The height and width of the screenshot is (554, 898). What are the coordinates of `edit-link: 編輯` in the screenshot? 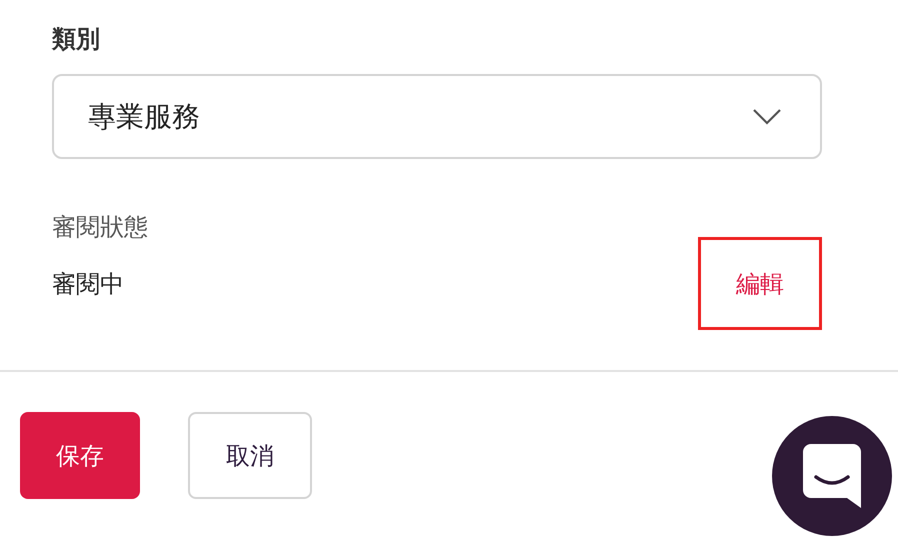 It's located at (760, 283).